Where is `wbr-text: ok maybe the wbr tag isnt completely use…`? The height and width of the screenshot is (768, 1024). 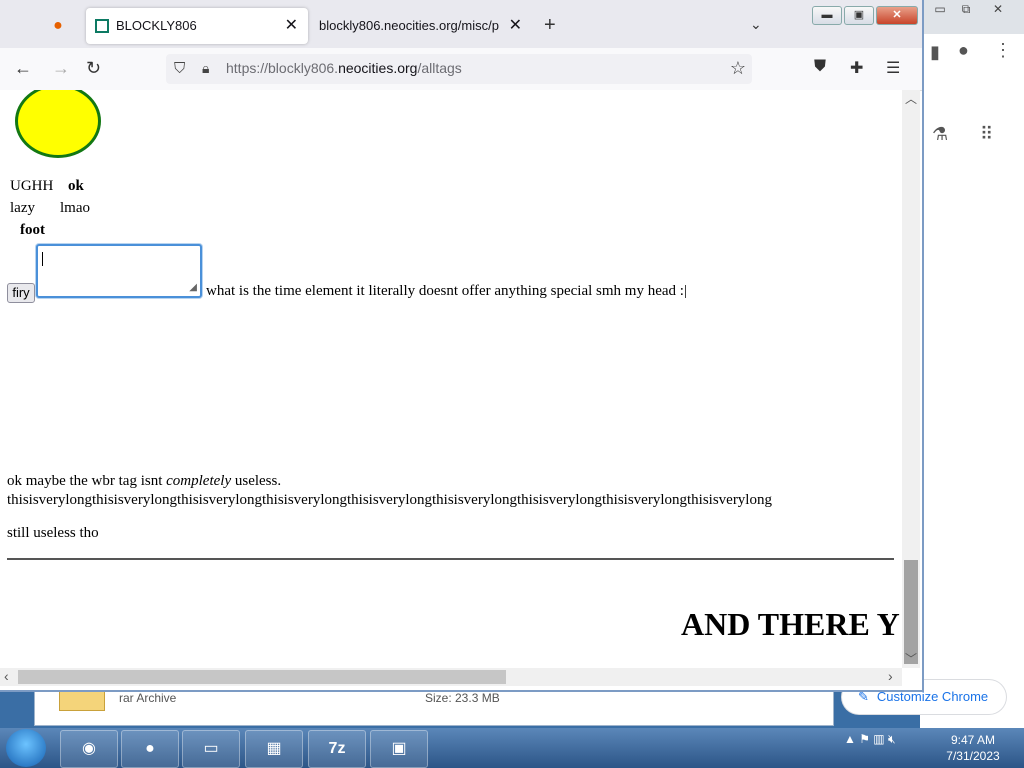
wbr-text: ok maybe the wbr tag isnt completely use… is located at coordinates (144, 481).